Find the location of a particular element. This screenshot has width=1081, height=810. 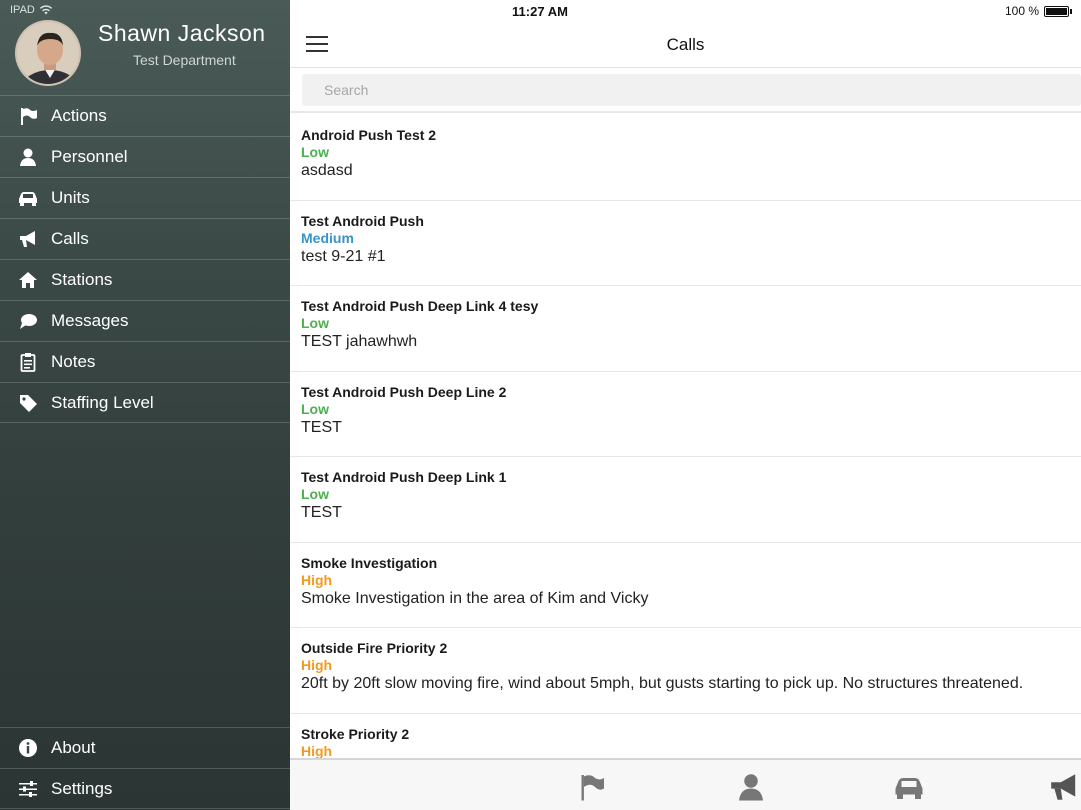

call-priority: Medium is located at coordinates (327, 237).